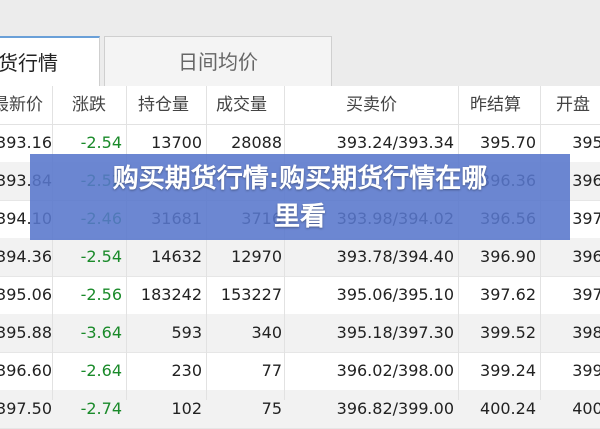 This screenshot has width=600, height=429. Describe the element at coordinates (266, 332) in the screenshot. I see `cell-volume: 340` at that location.